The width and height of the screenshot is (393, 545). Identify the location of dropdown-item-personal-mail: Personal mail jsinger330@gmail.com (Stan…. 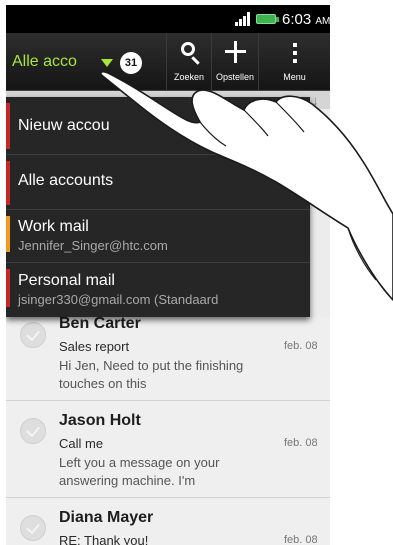
(158, 290).